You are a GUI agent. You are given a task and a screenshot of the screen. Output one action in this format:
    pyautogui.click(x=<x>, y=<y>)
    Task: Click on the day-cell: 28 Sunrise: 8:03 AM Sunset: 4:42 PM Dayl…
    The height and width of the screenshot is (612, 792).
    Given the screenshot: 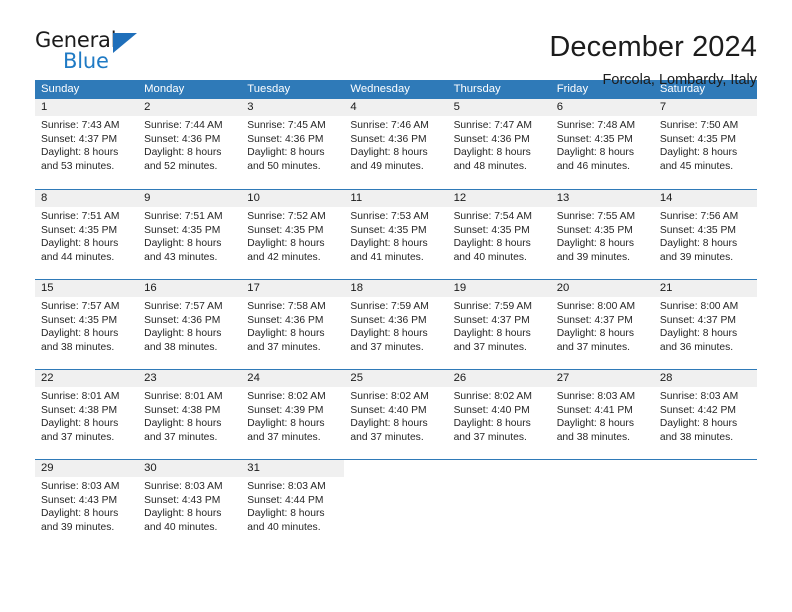 What is the action you would take?
    pyautogui.click(x=705, y=414)
    